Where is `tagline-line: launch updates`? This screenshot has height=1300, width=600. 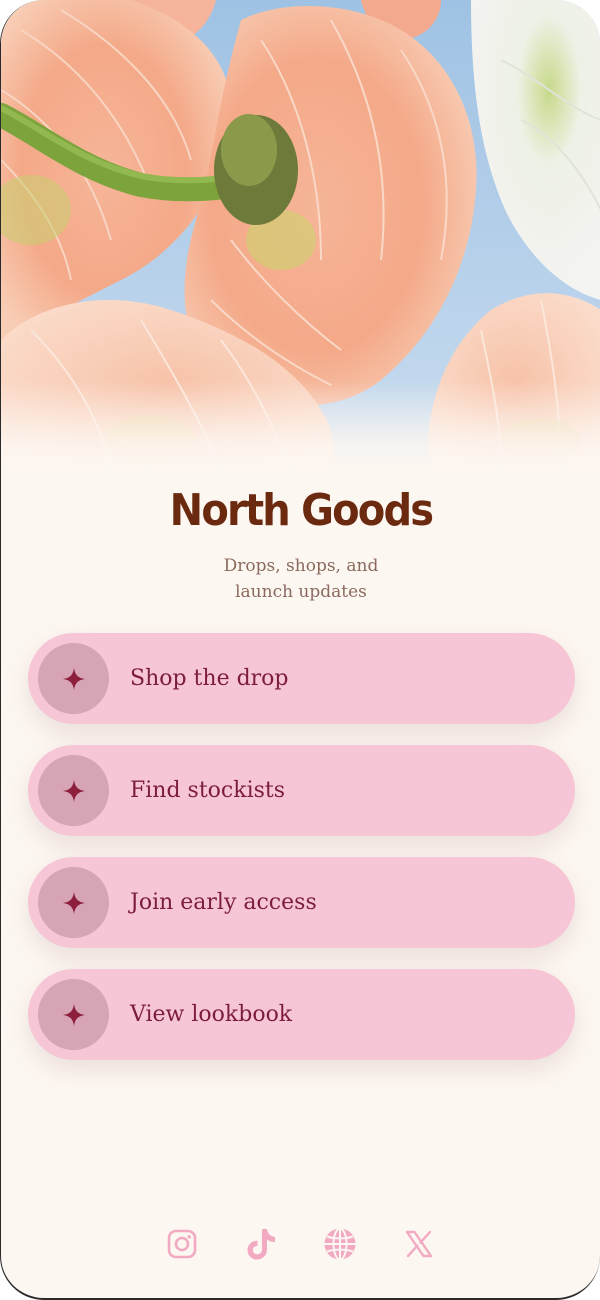 tagline-line: launch updates is located at coordinates (301, 592).